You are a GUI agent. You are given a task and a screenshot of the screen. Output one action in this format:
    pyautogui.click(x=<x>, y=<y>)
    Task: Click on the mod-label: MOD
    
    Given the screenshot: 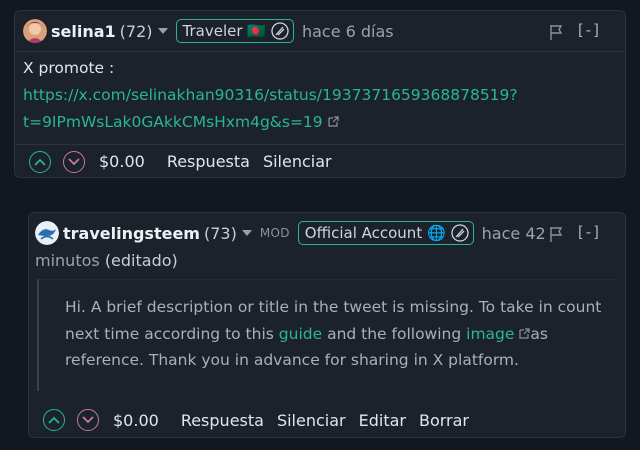 What is the action you would take?
    pyautogui.click(x=274, y=233)
    